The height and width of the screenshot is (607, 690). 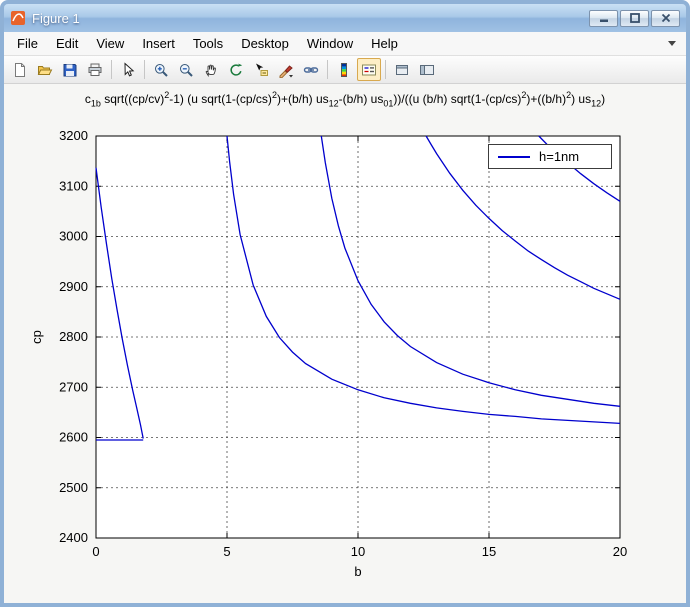 What do you see at coordinates (73, 386) in the screenshot?
I see `y-tick-label: 2700` at bounding box center [73, 386].